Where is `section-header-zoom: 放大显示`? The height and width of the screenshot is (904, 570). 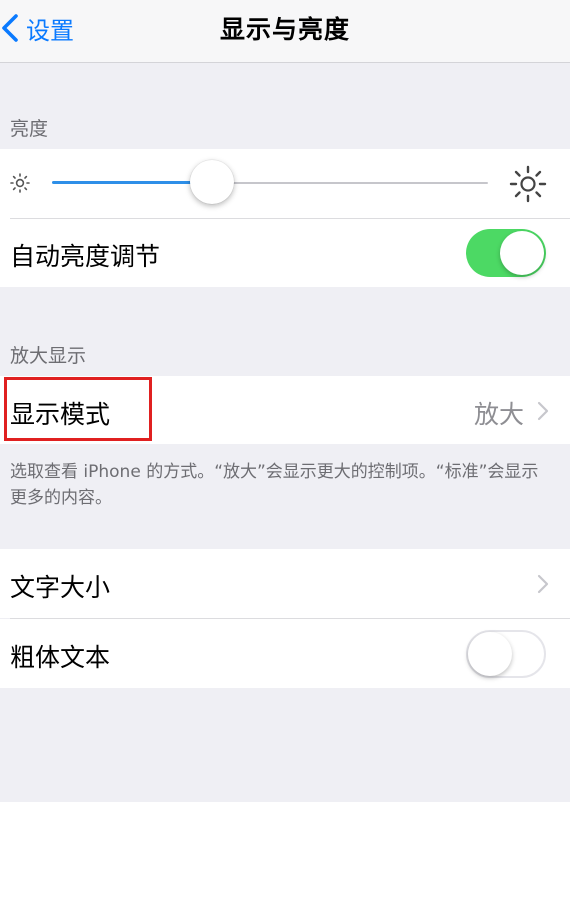
section-header-zoom: 放大显示 is located at coordinates (48, 356).